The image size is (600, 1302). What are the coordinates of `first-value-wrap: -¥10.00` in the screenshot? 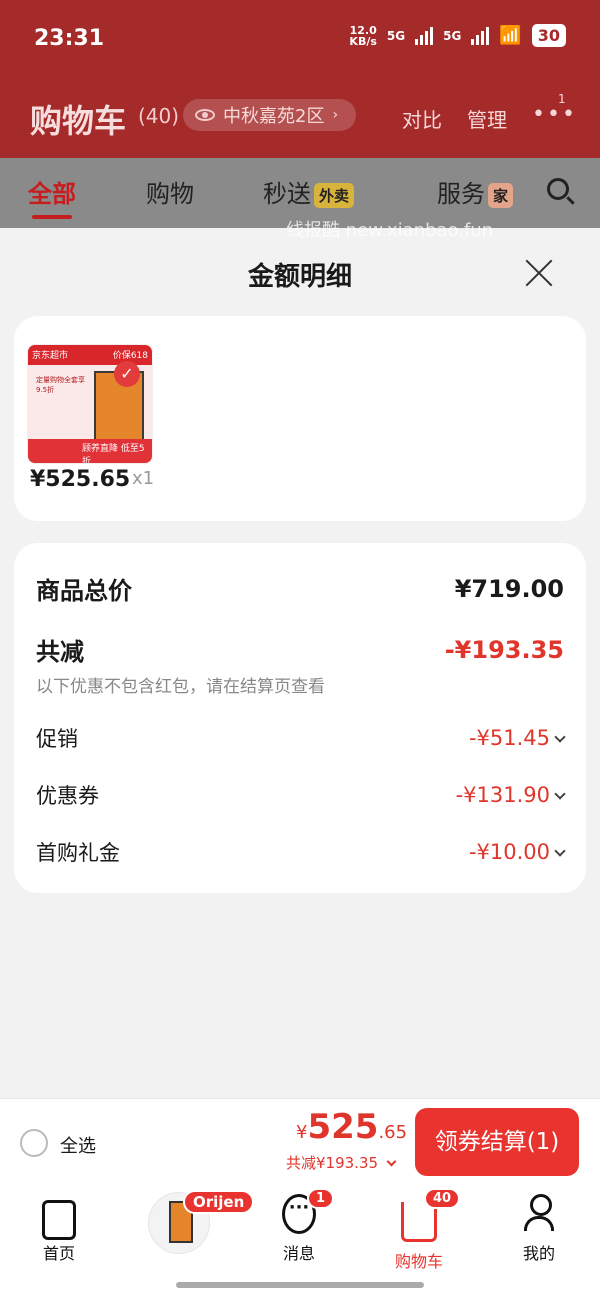 It's located at (517, 852).